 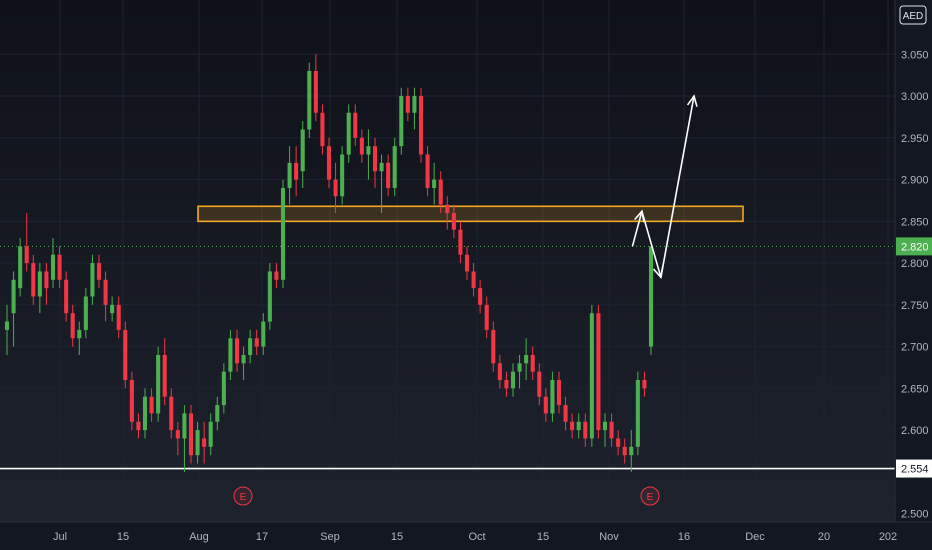 I want to click on time-tick-label: Dec, so click(x=755, y=537).